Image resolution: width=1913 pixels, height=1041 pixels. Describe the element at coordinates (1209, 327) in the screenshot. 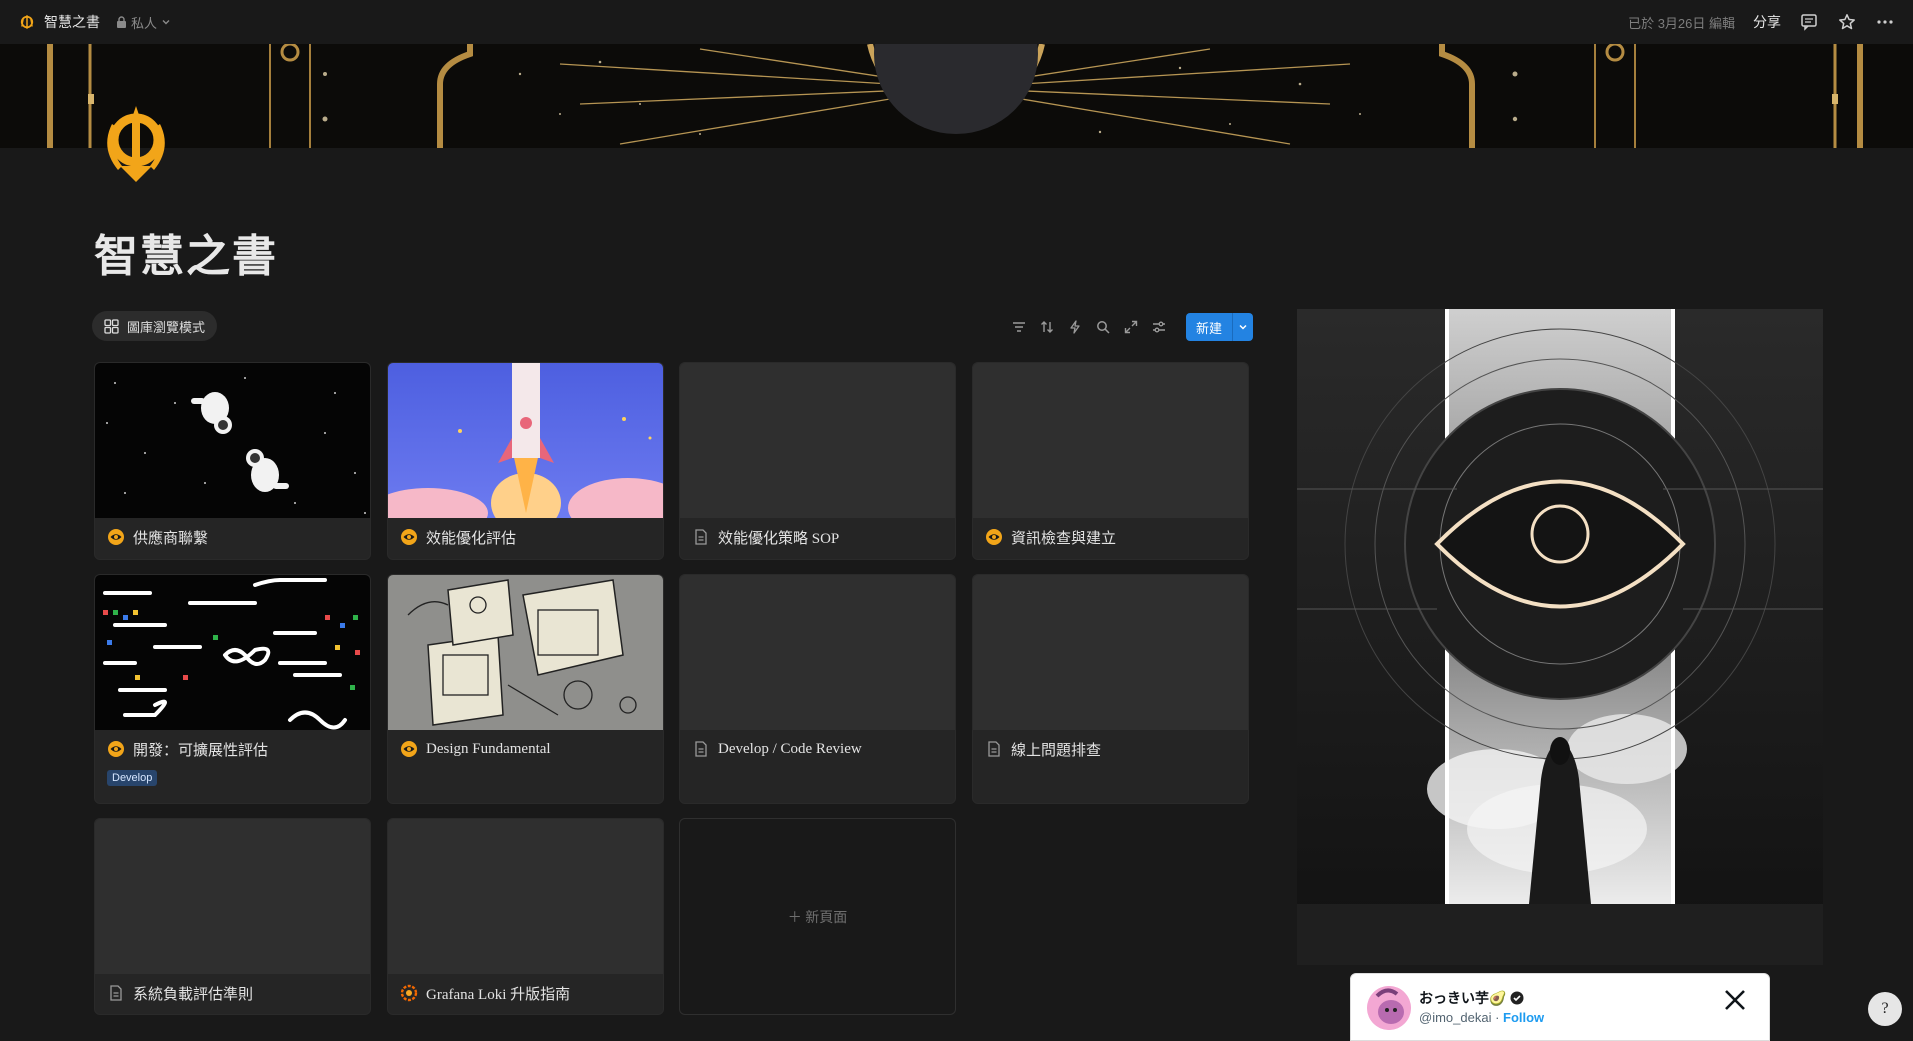

I see `new-button: 新建` at that location.